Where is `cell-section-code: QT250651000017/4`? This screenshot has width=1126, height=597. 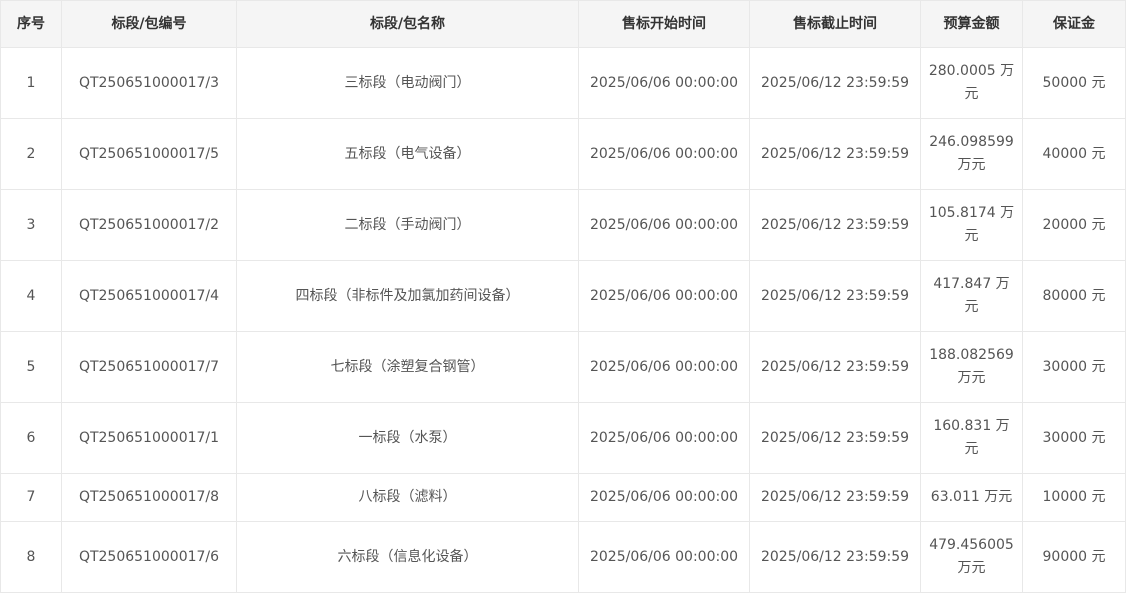
cell-section-code: QT250651000017/4 is located at coordinates (149, 296).